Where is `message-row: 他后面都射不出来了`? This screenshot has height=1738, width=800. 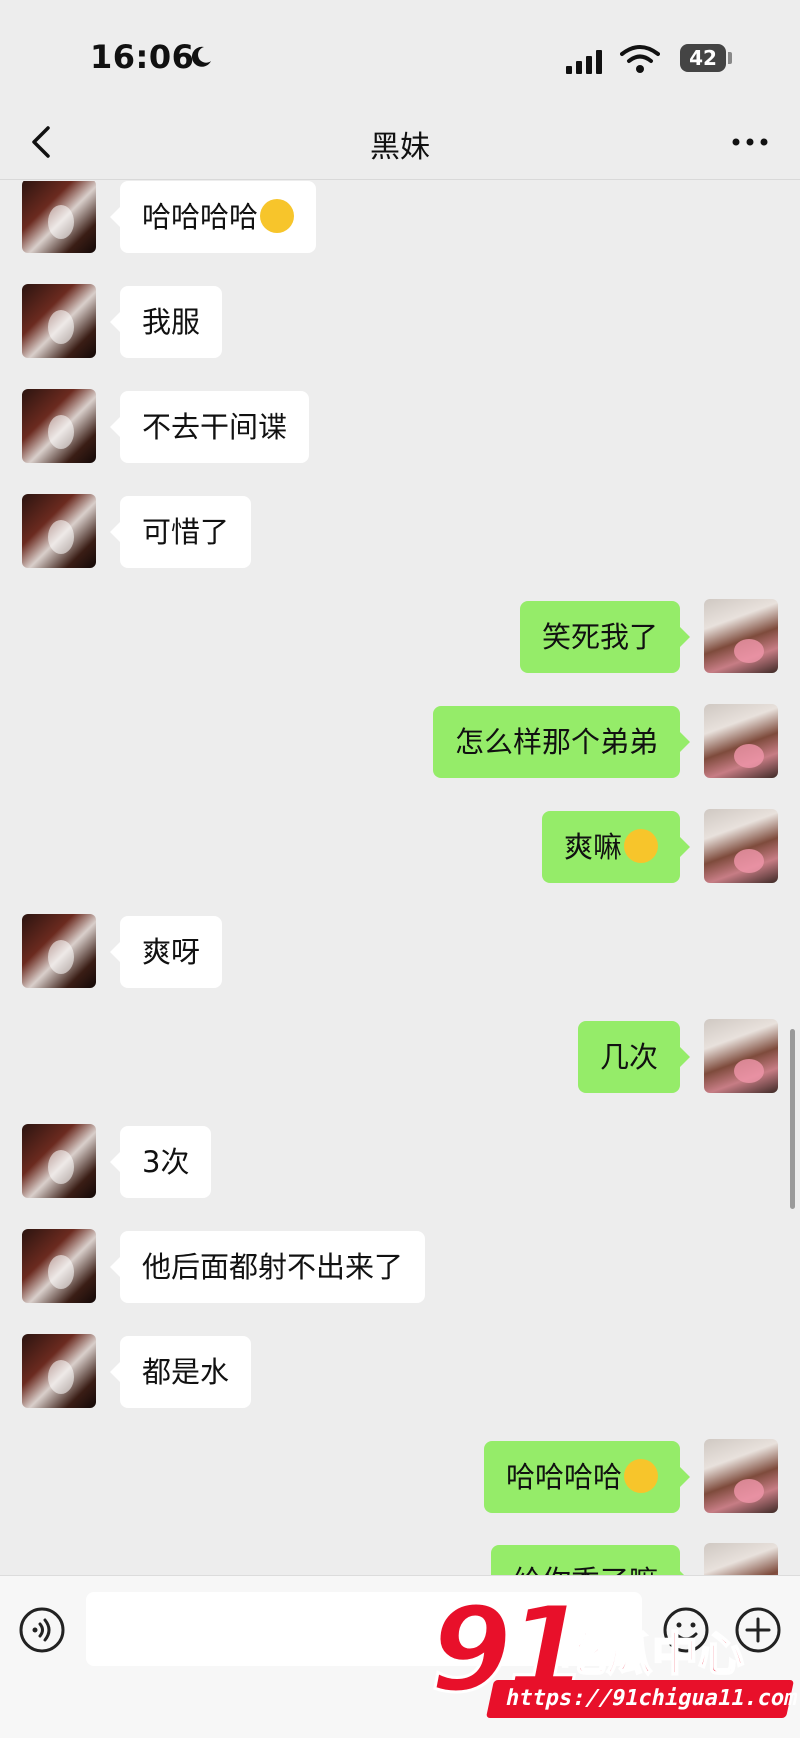
message-row: 他后面都射不出来了 is located at coordinates (400, 1267).